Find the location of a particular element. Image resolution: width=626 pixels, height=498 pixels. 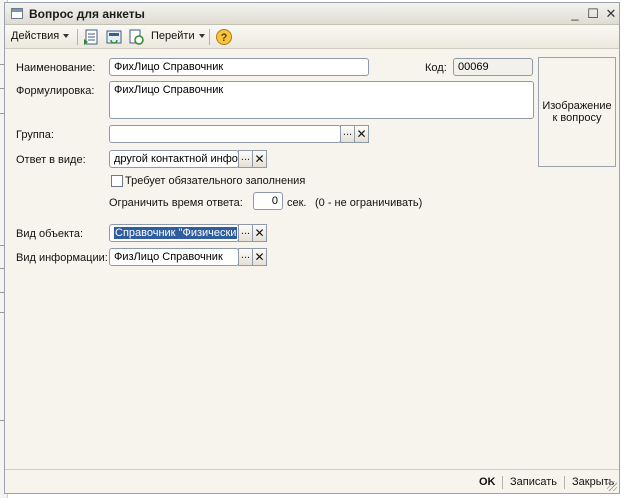

actions-menu-button: Действия is located at coordinates (40, 36).